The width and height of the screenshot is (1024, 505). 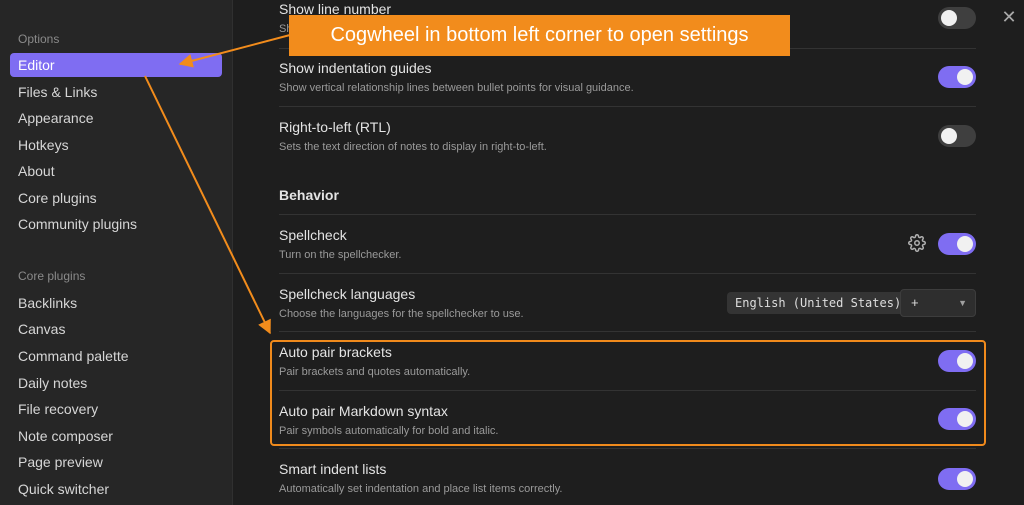 I want to click on sidebar-item-files-links: Files & Links, so click(x=116, y=92).